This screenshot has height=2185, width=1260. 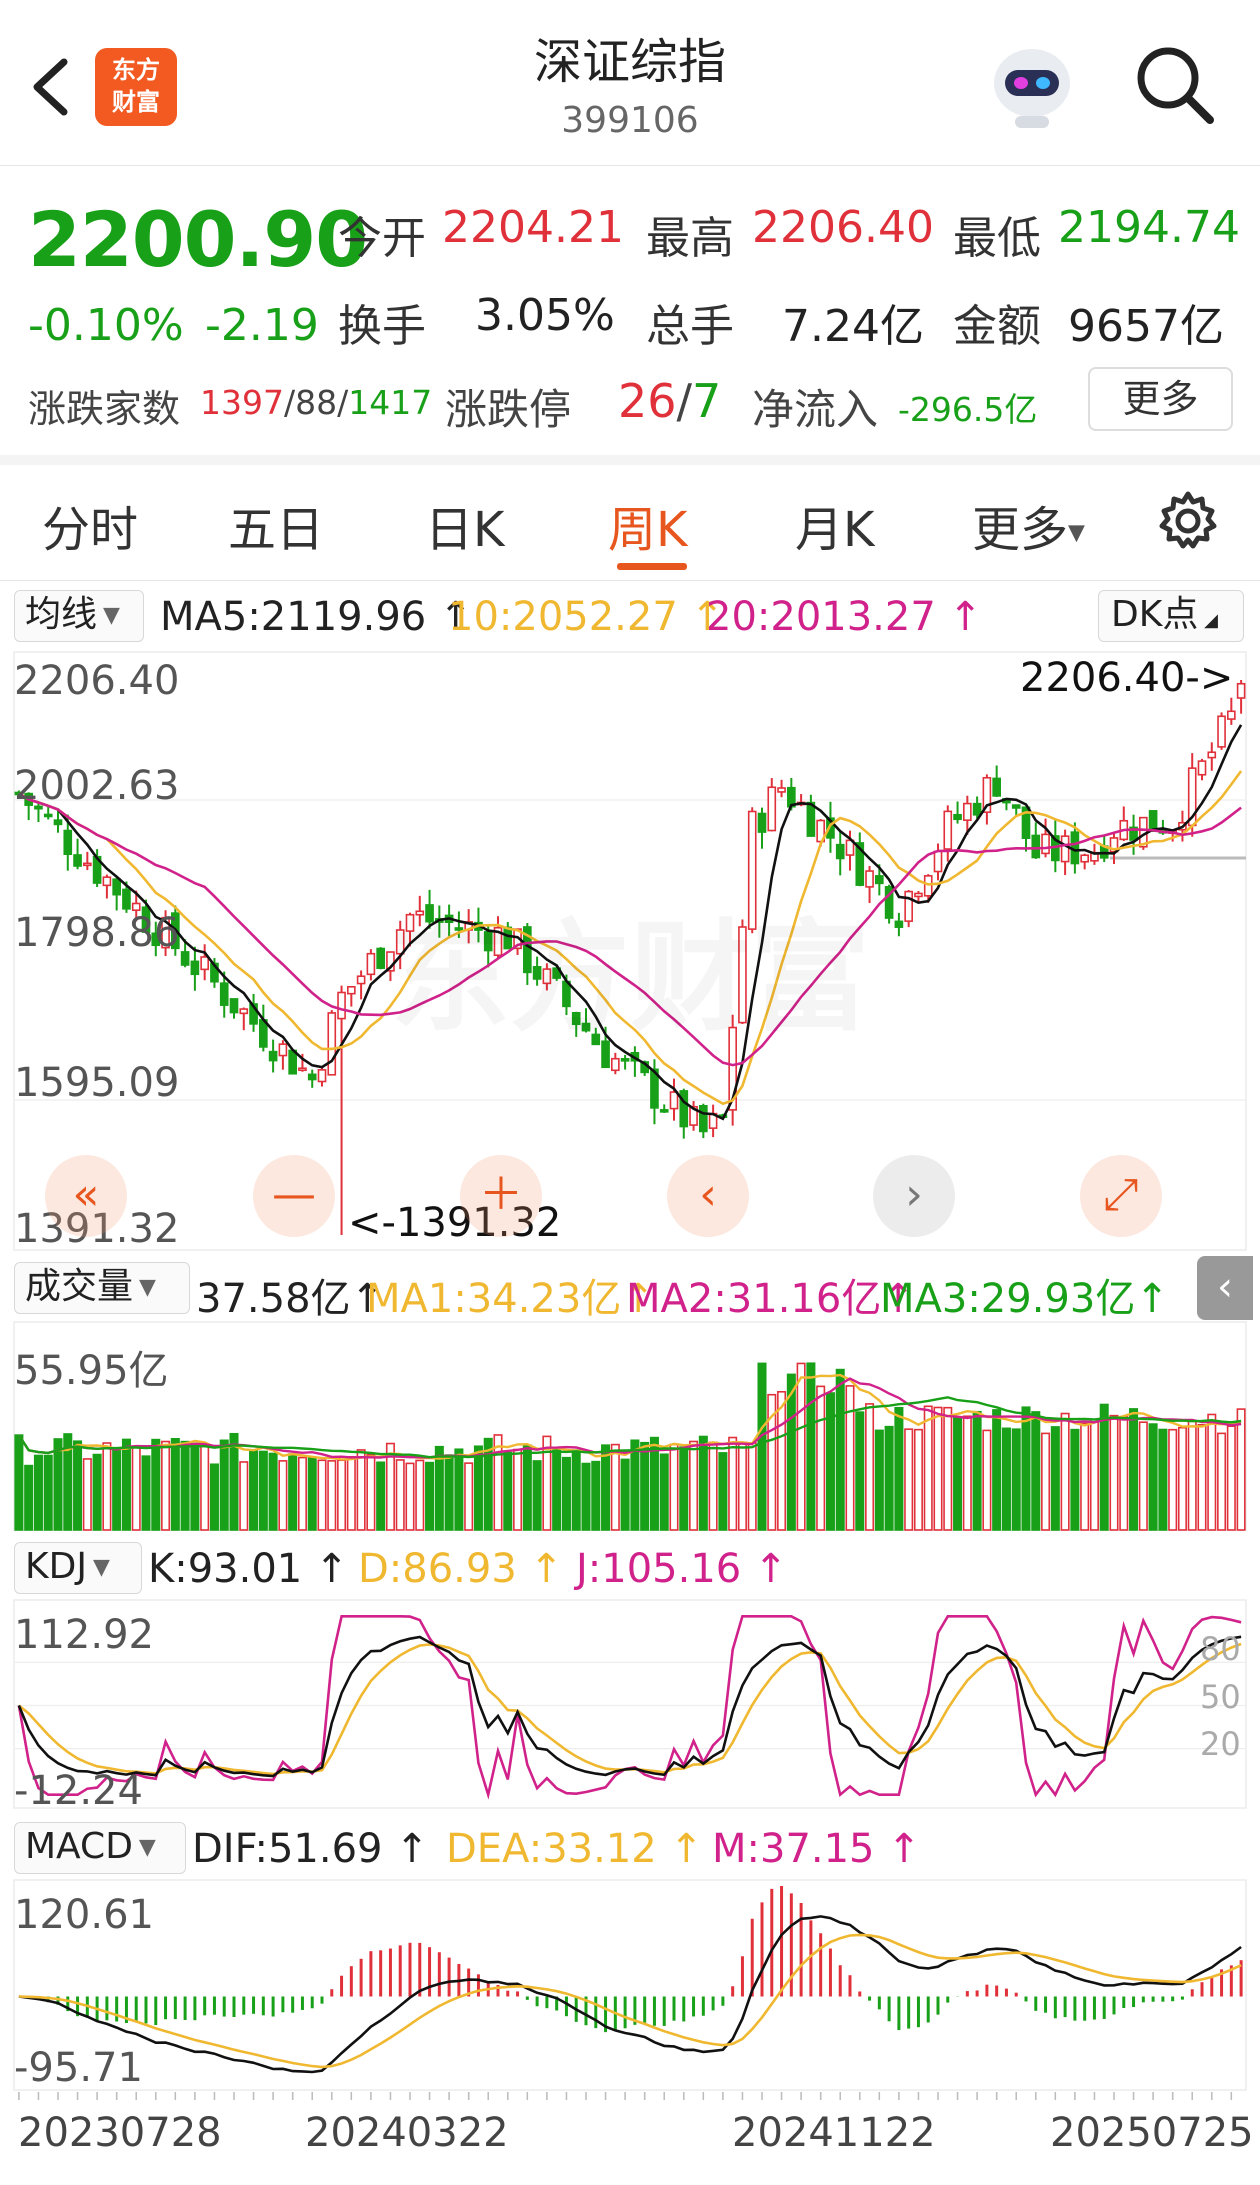 I want to click on ma20-text: 20:2013.27, so click(x=821, y=617).